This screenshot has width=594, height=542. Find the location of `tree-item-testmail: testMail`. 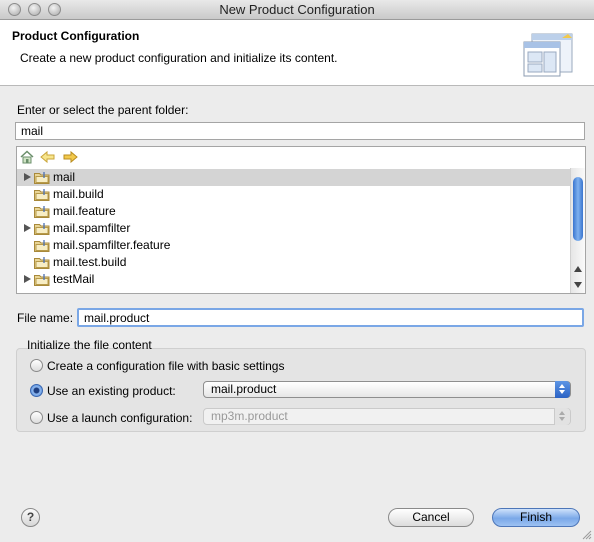

tree-item-testmail: testMail is located at coordinates (293, 279).